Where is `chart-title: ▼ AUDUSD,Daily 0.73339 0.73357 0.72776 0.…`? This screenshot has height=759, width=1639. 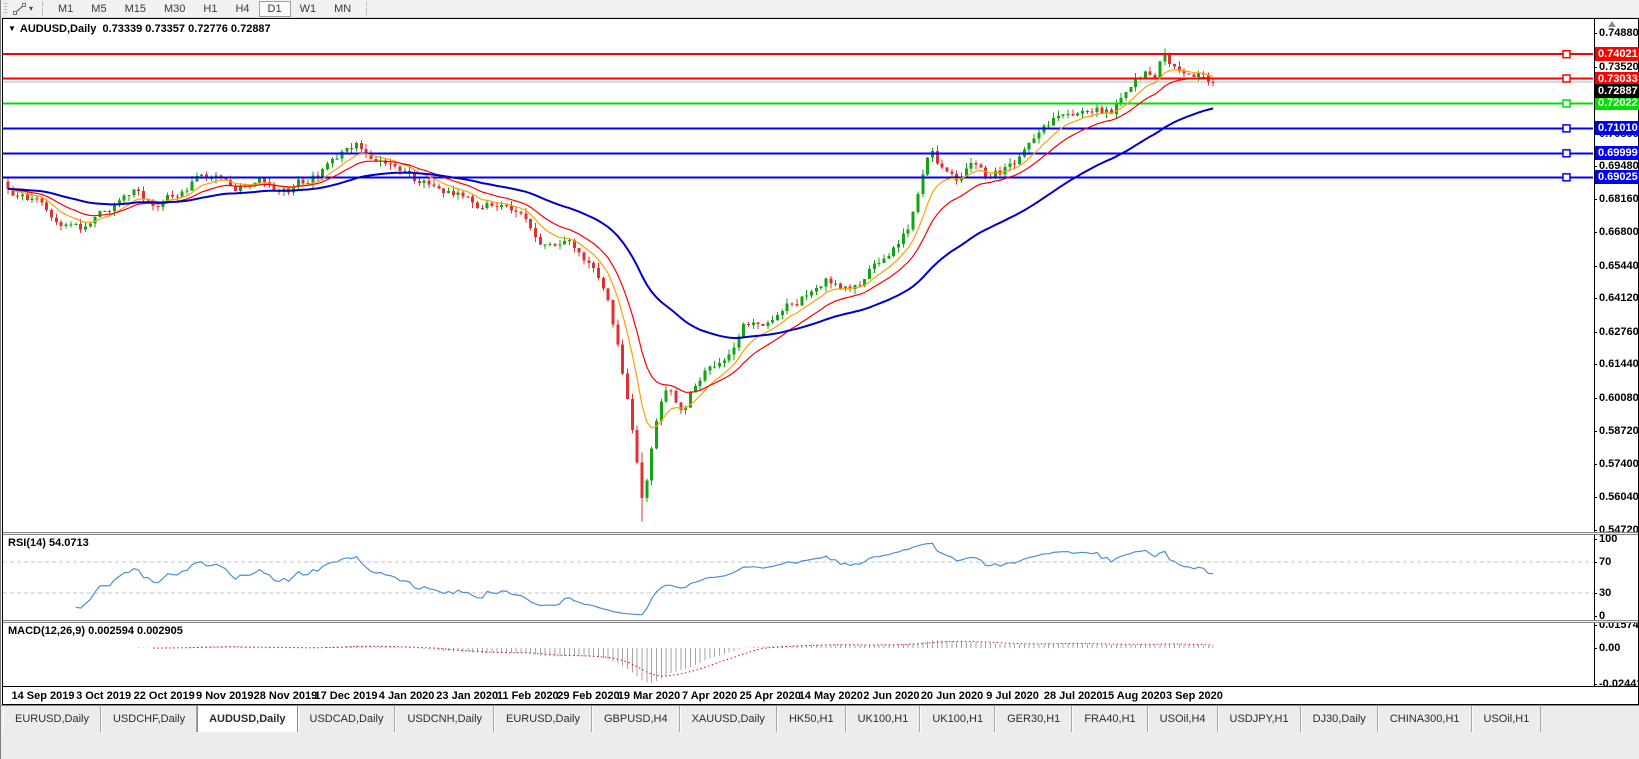 chart-title: ▼ AUDUSD,Daily 0.73339 0.73357 0.72776 0.… is located at coordinates (139, 29).